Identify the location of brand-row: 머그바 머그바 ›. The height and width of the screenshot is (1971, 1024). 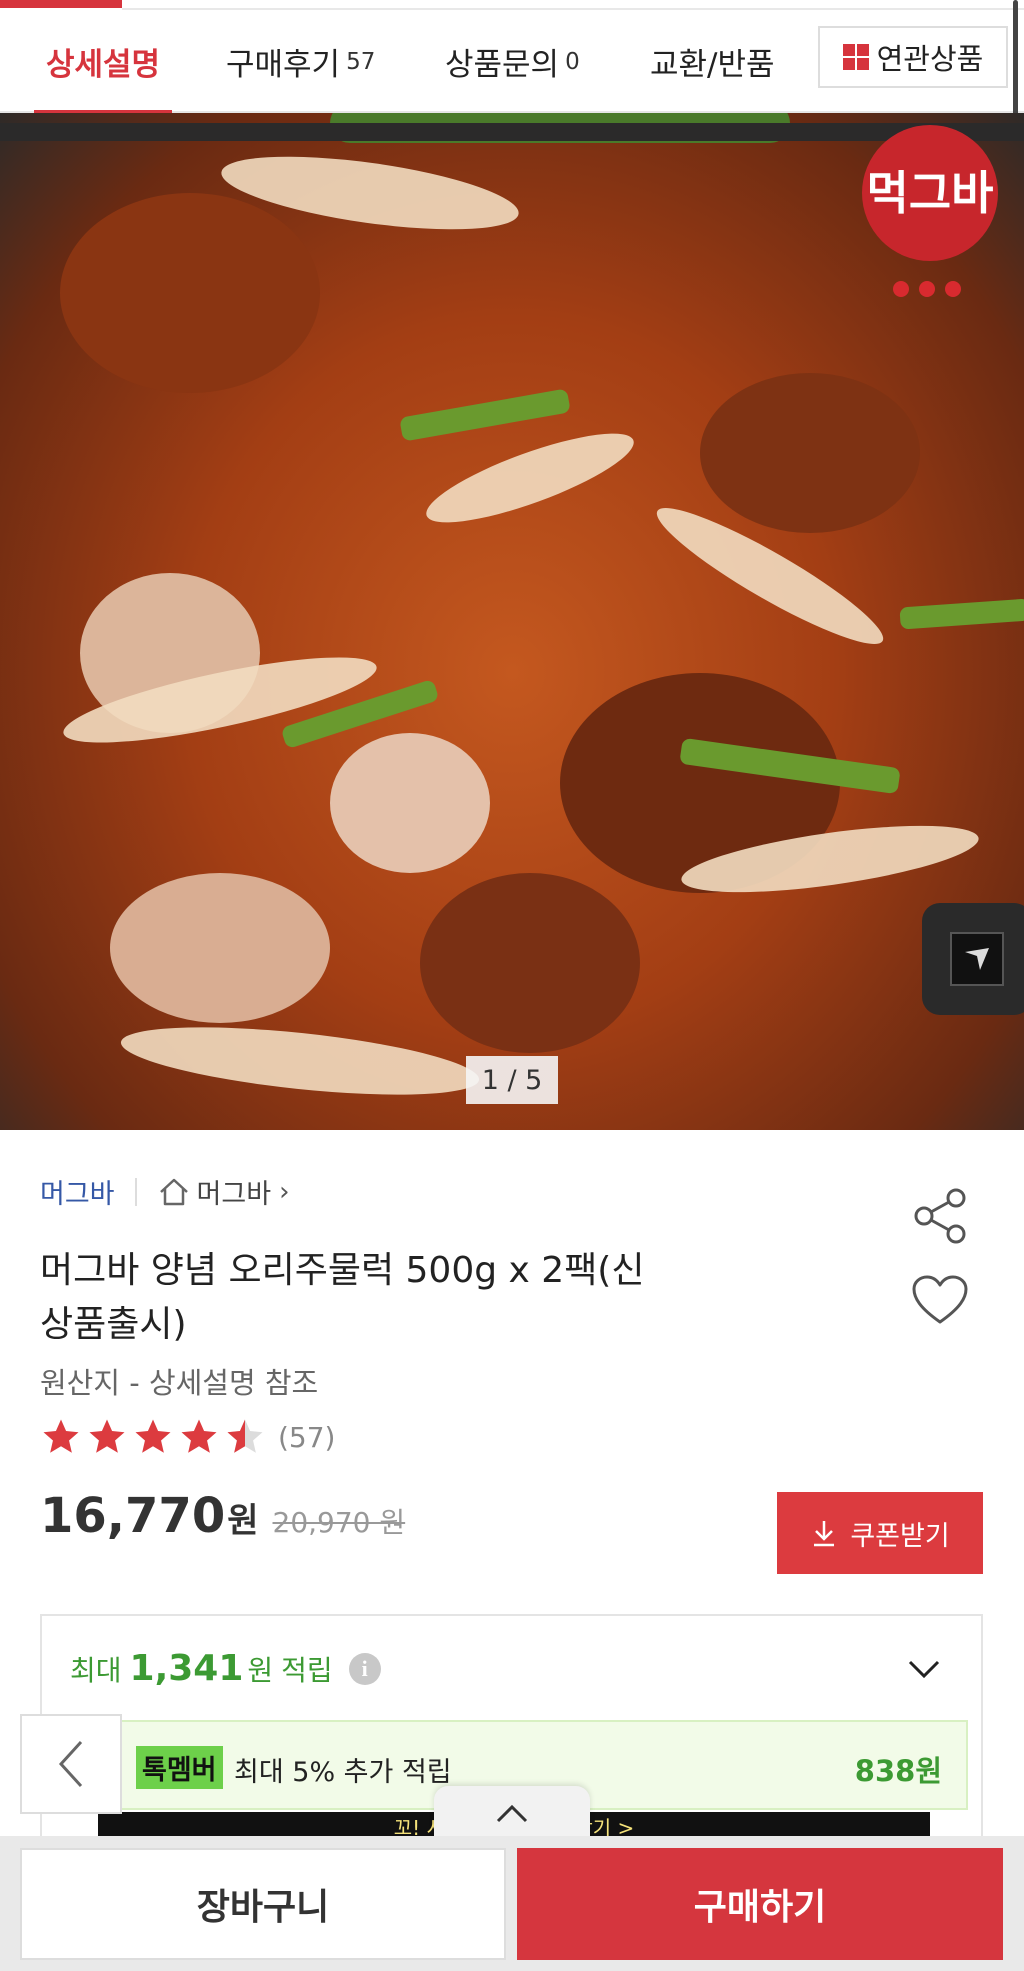
(164, 1191).